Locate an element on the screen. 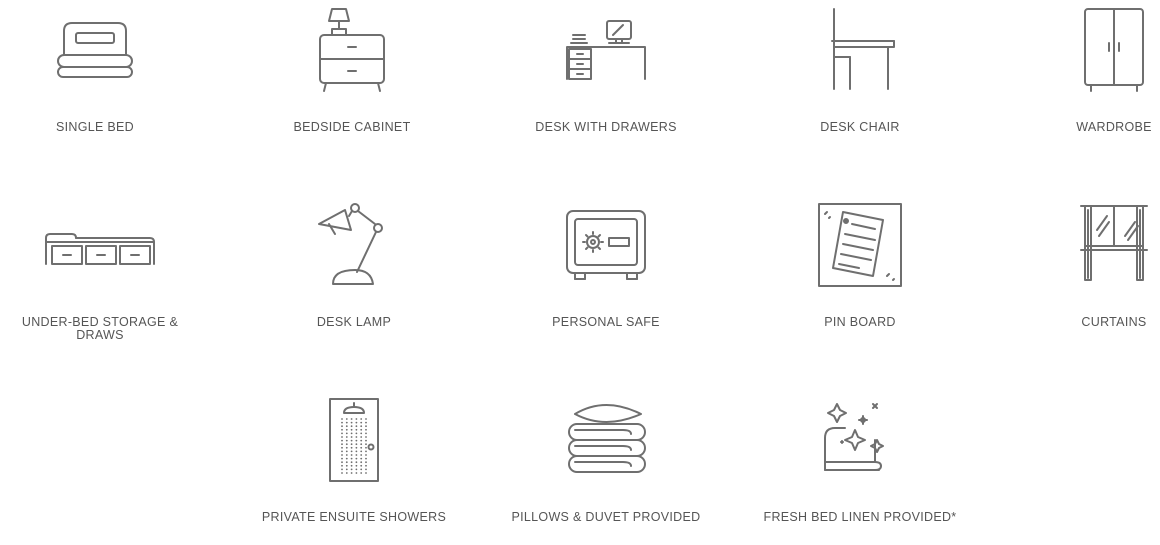 The height and width of the screenshot is (545, 1160). amenity-label: UNDER-BED STORAGE & DRAWS is located at coordinates (100, 328).